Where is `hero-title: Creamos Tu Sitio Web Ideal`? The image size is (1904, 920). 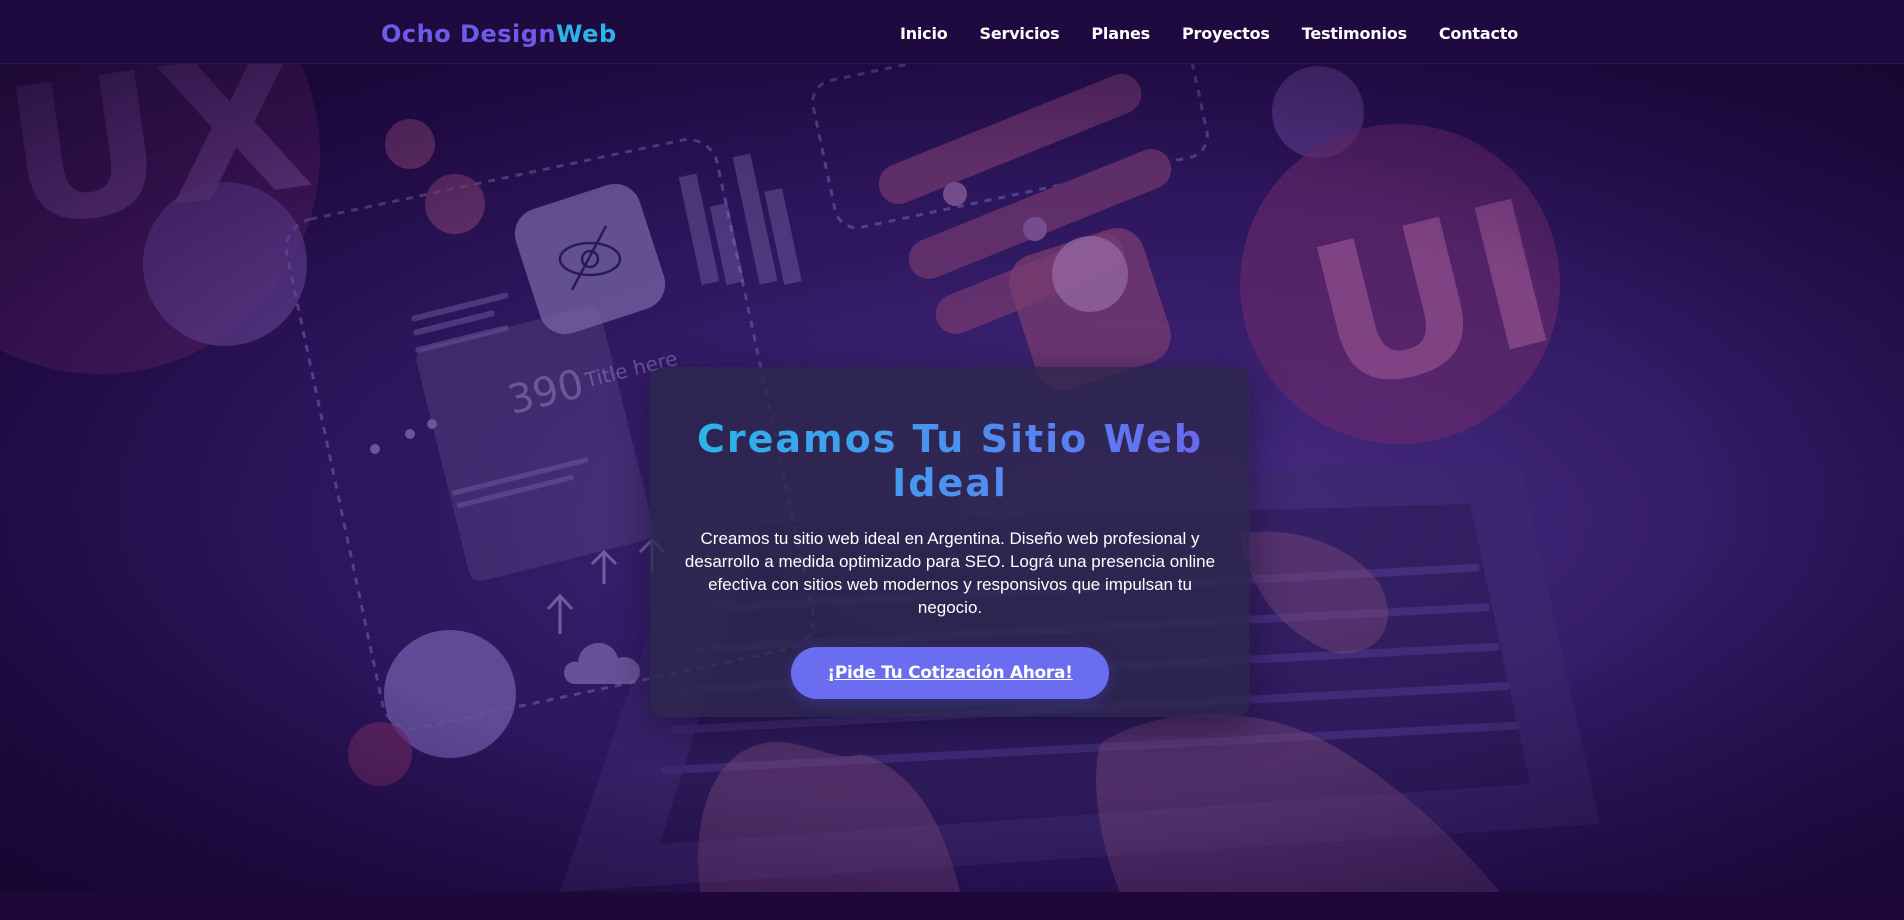
hero-title: Creamos Tu Sitio Web Ideal is located at coordinates (950, 461).